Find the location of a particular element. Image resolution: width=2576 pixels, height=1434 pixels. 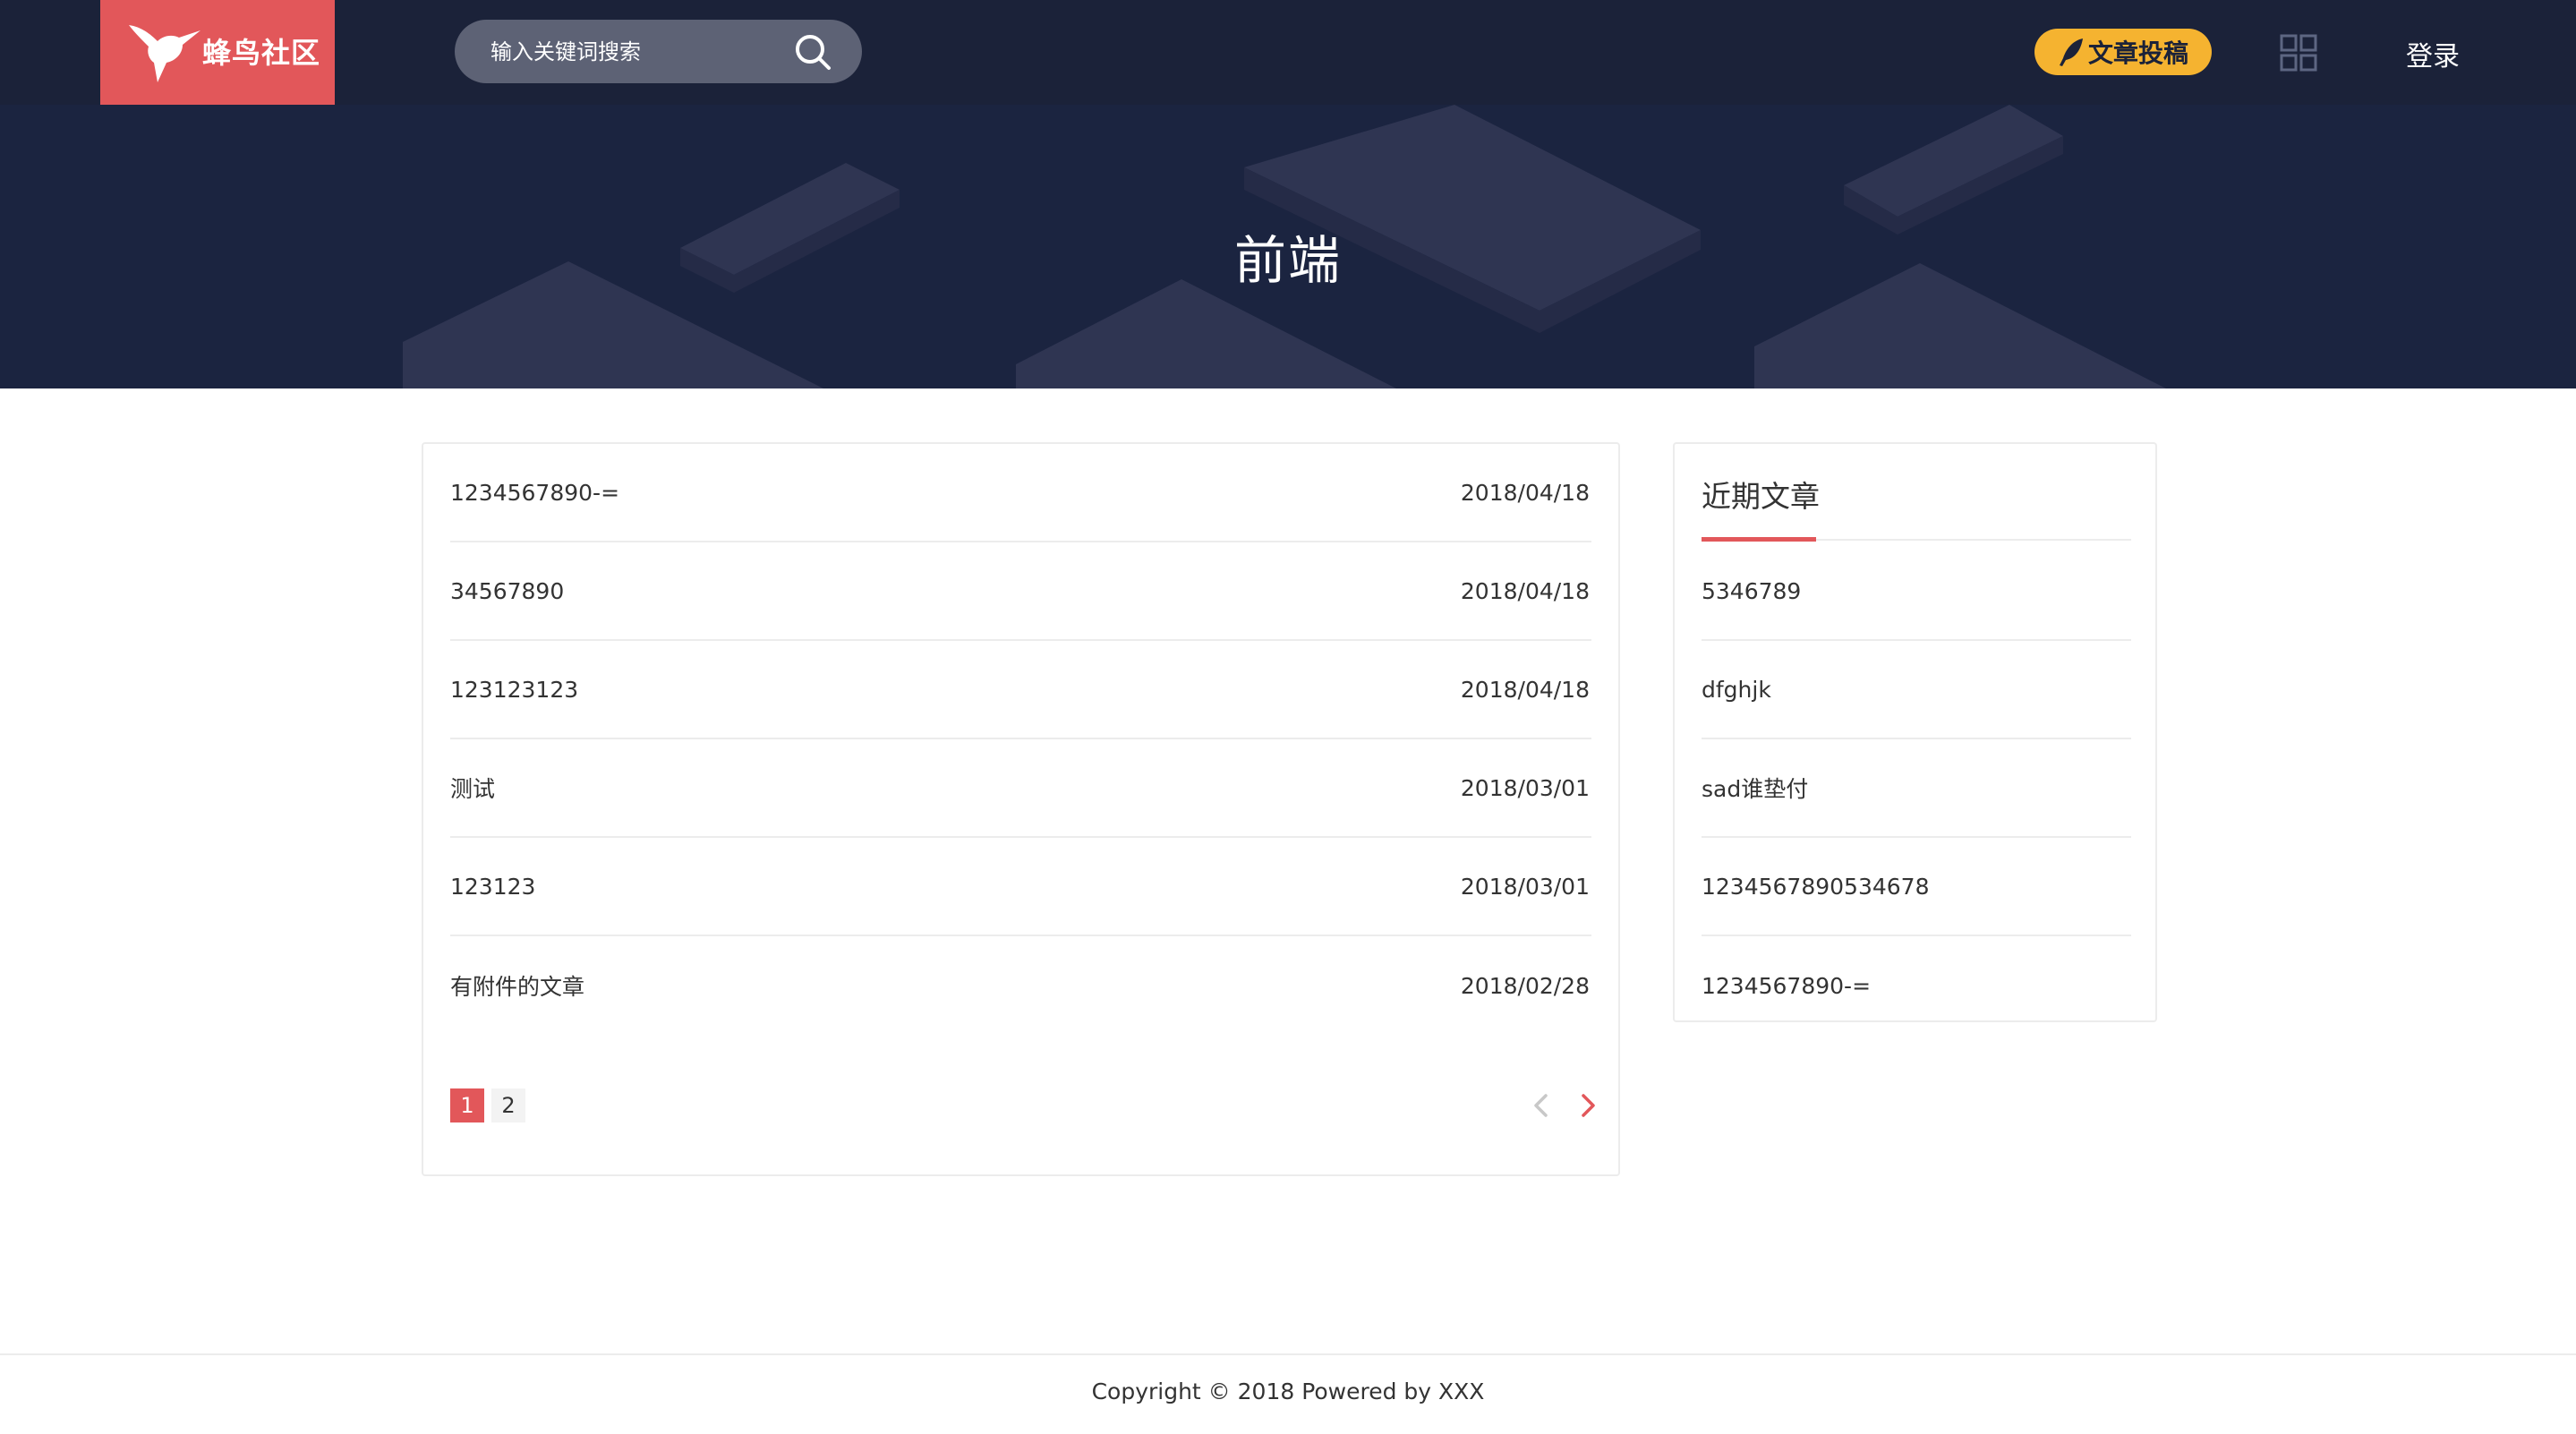

contribute-label: 文章投稿 is located at coordinates (2137, 53).